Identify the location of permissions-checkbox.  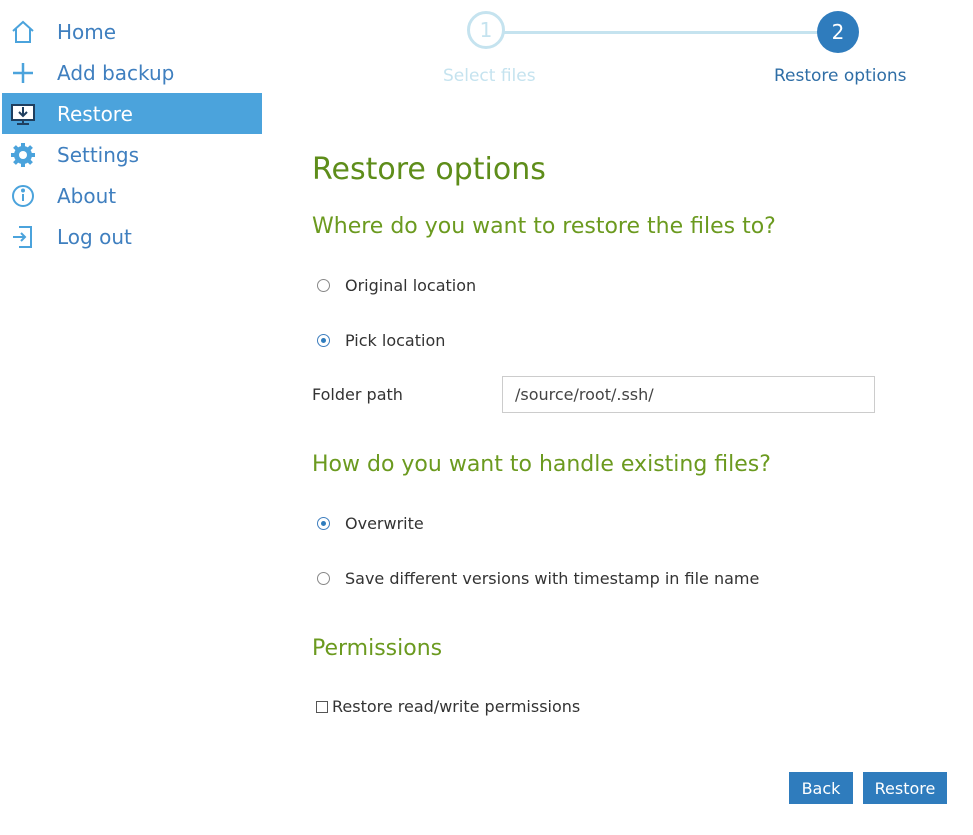
(322, 706).